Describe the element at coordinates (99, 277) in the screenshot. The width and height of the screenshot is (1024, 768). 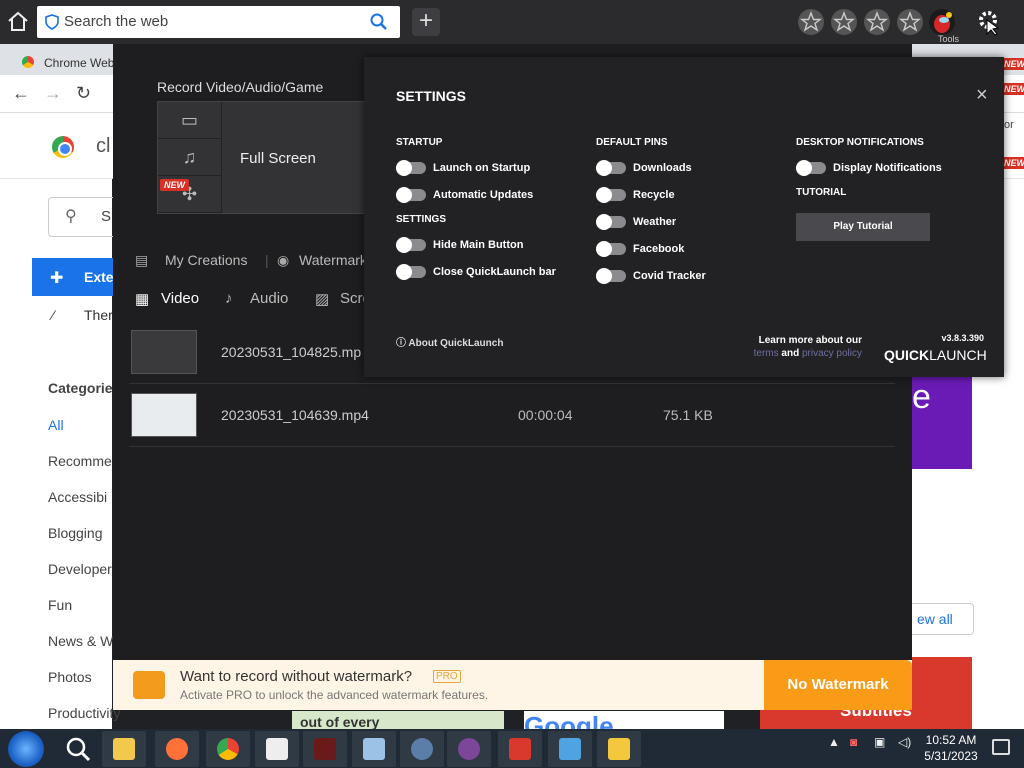
I see `sidebar-item-label: Exte` at that location.